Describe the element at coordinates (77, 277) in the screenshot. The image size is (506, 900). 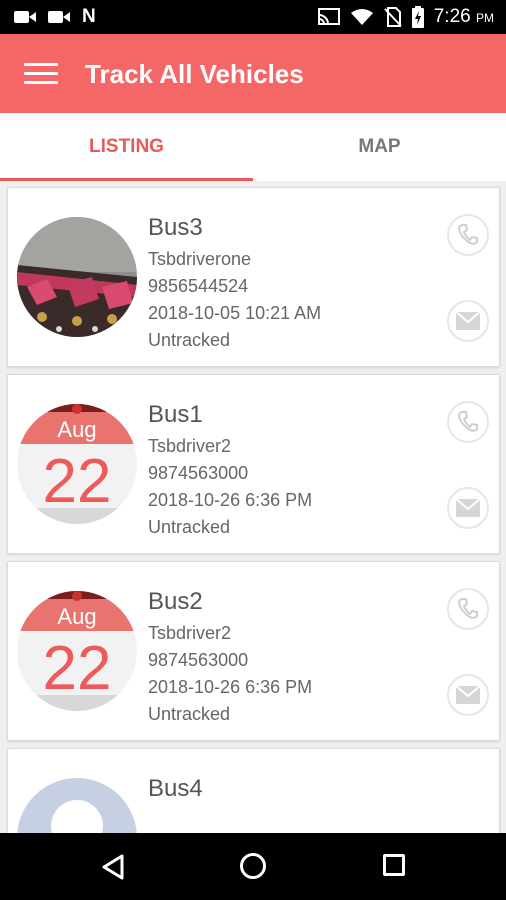
I see `vehicle-avatar` at that location.